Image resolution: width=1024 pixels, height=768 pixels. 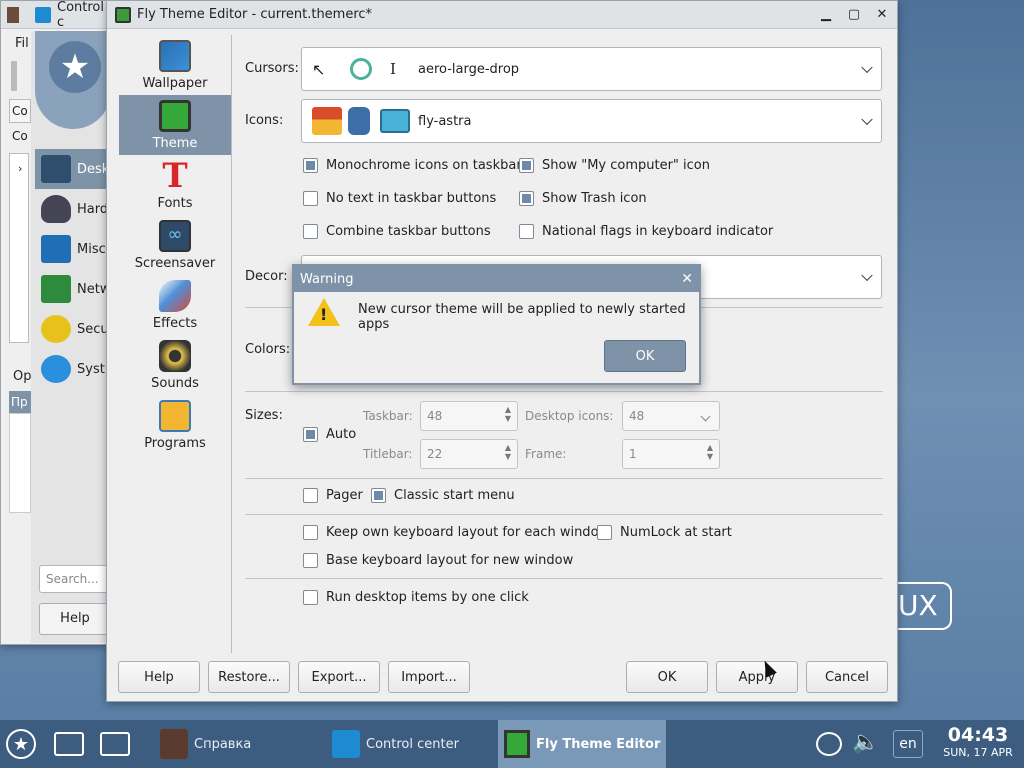 I want to click on monochrome-icons-checkbox: Monochrome icons on taskbar, so click(x=412, y=165).